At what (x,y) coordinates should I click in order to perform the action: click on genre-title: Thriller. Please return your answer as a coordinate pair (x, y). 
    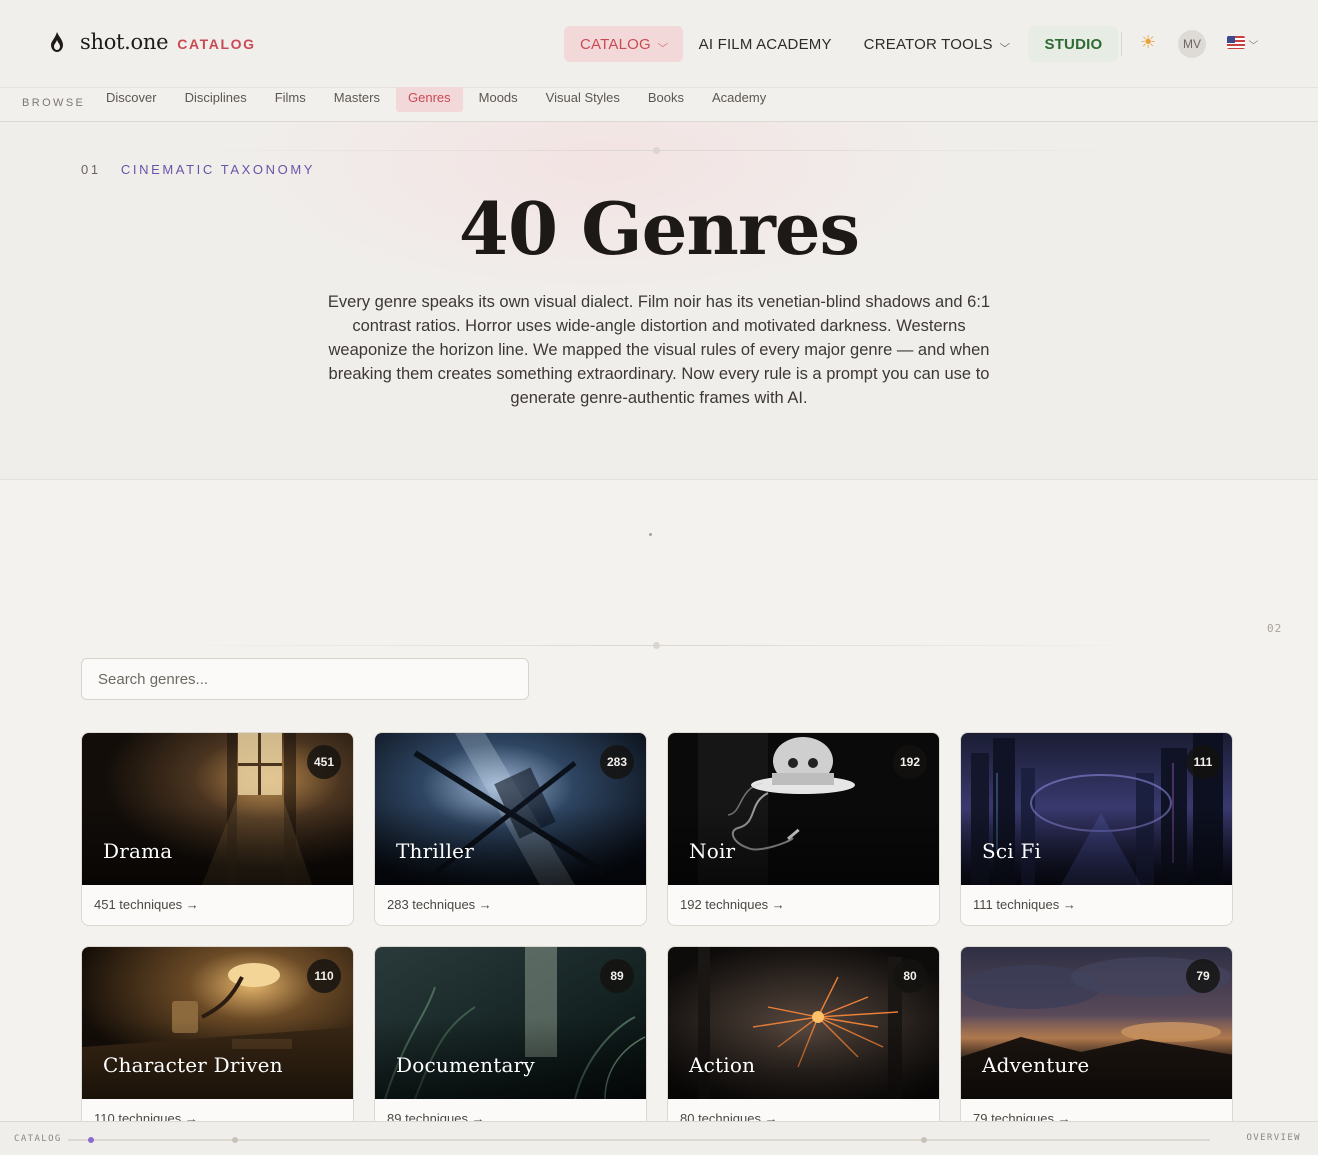
    Looking at the image, I should click on (435, 851).